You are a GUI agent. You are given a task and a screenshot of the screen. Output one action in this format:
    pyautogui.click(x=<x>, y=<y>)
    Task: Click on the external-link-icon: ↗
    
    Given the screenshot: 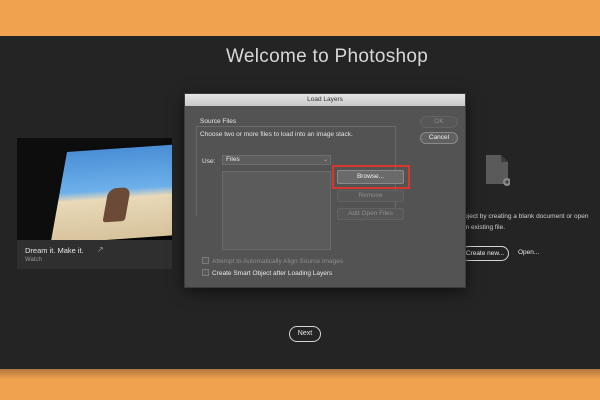 What is the action you would take?
    pyautogui.click(x=100, y=249)
    